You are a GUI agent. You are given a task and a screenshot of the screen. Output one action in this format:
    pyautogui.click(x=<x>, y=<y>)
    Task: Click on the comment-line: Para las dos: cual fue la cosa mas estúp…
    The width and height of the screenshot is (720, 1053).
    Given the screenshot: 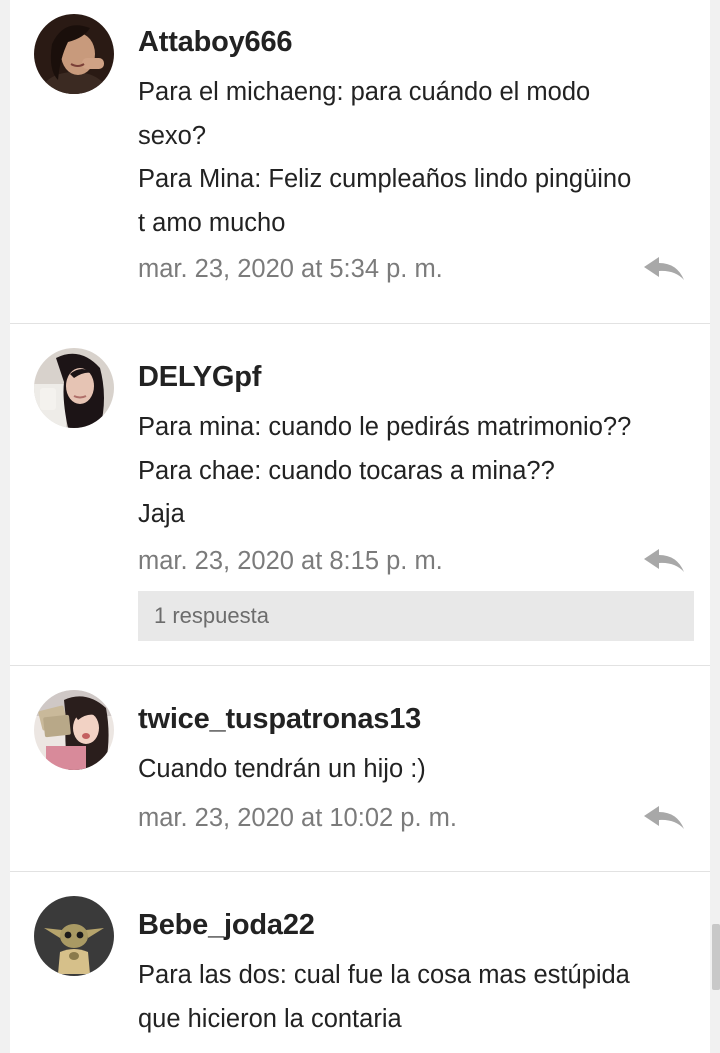 What is the action you would take?
    pyautogui.click(x=384, y=975)
    